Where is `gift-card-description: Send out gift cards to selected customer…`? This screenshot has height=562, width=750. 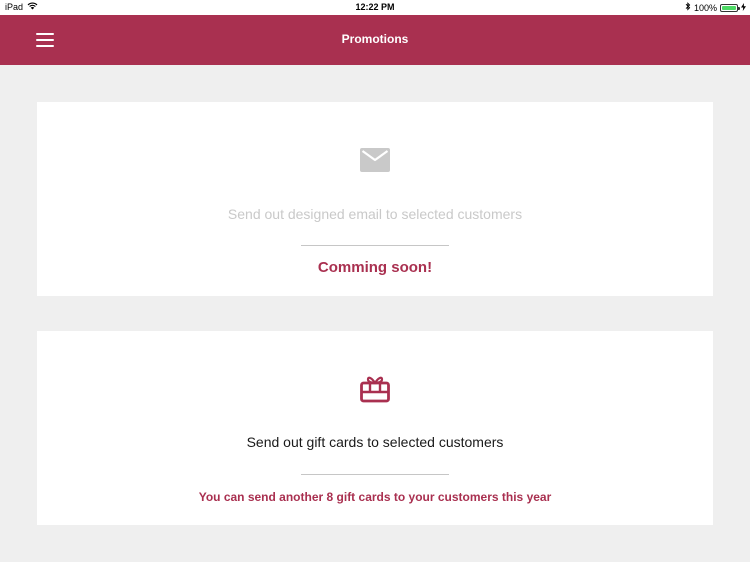 gift-card-description: Send out gift cards to selected customer… is located at coordinates (375, 442).